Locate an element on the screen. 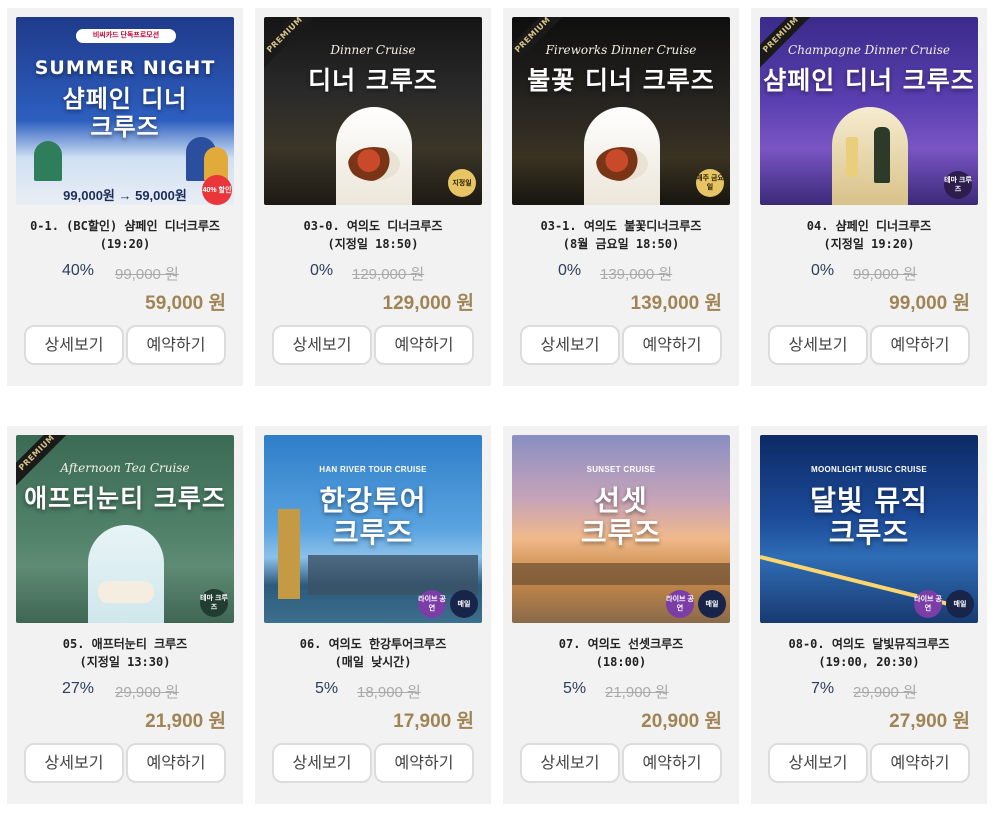  original-price: 18,900 원 is located at coordinates (389, 692).